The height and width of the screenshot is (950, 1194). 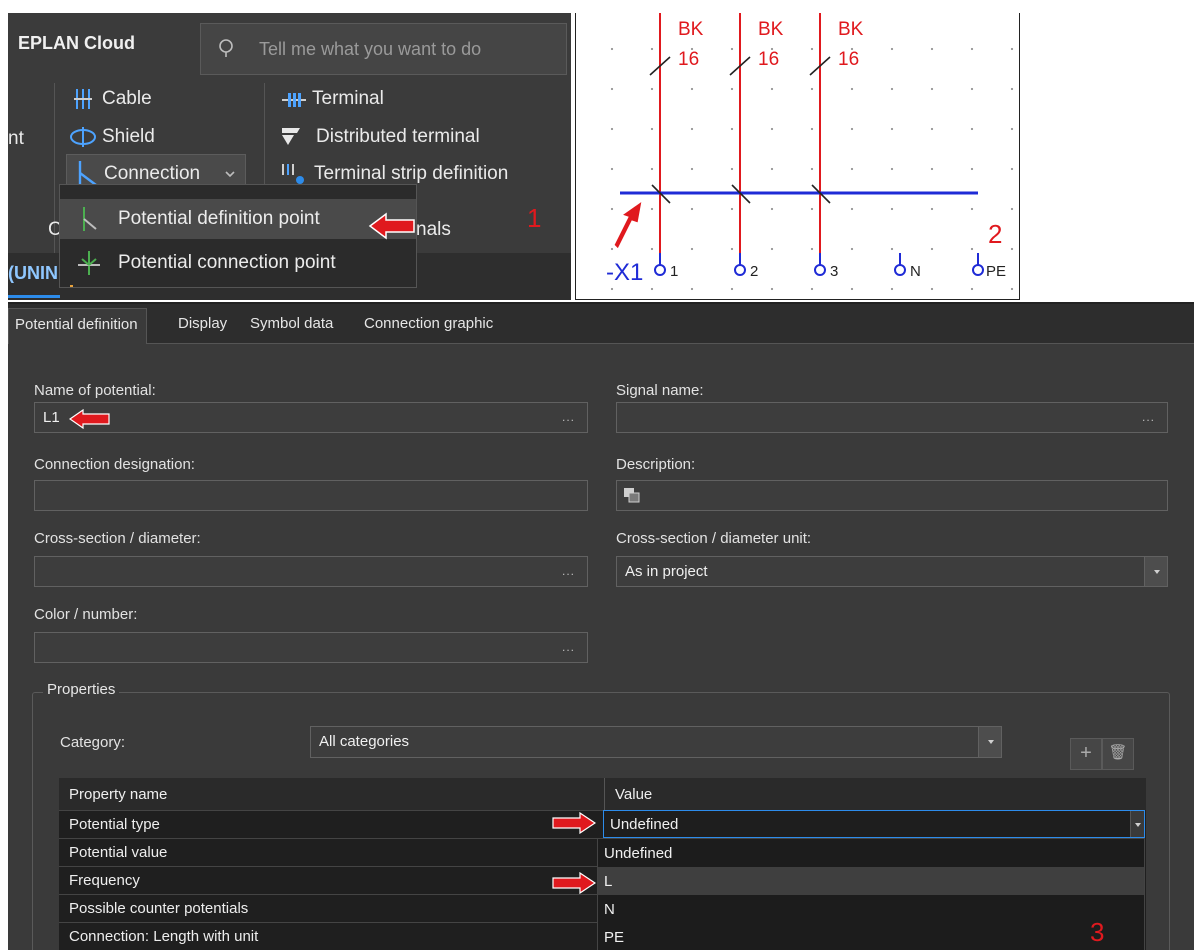 I want to click on search-placeholder: Tell me what you want to do, so click(x=370, y=49).